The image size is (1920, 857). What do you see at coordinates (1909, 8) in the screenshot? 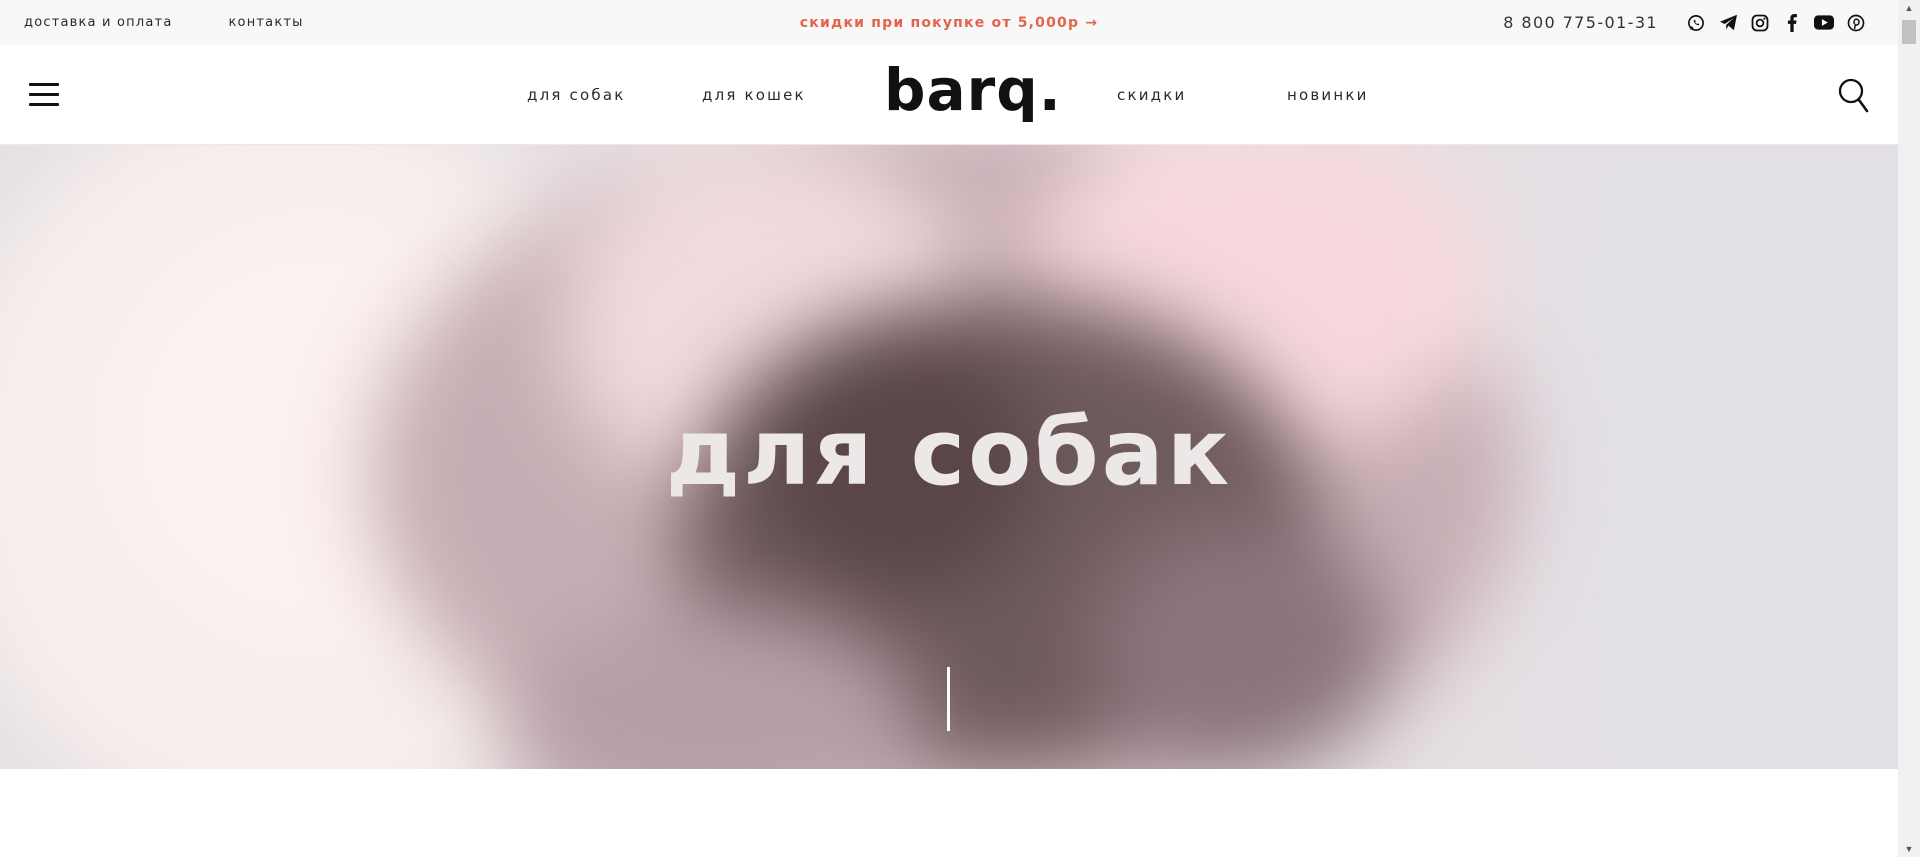
I see `scroll-up-arrow-icon: ▲` at bounding box center [1909, 8].